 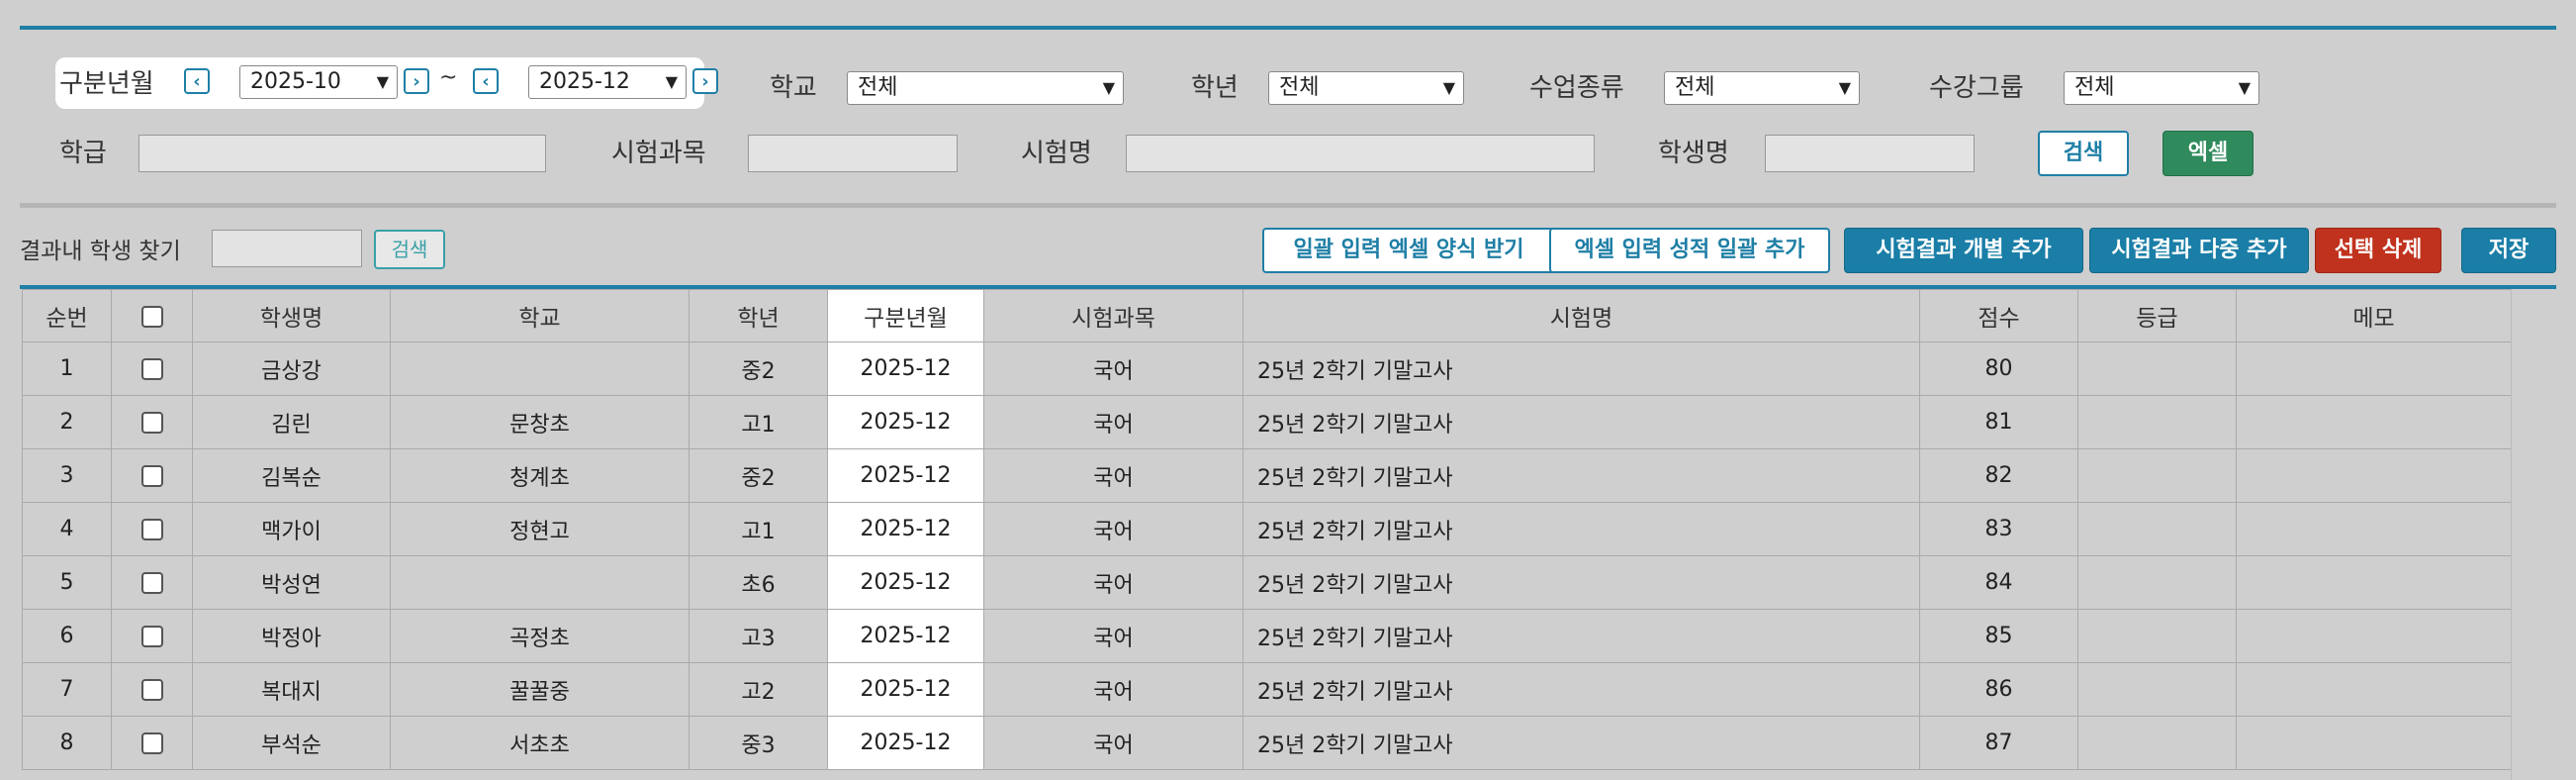 I want to click on period-to-select: 2025-12 ▼, so click(x=607, y=82).